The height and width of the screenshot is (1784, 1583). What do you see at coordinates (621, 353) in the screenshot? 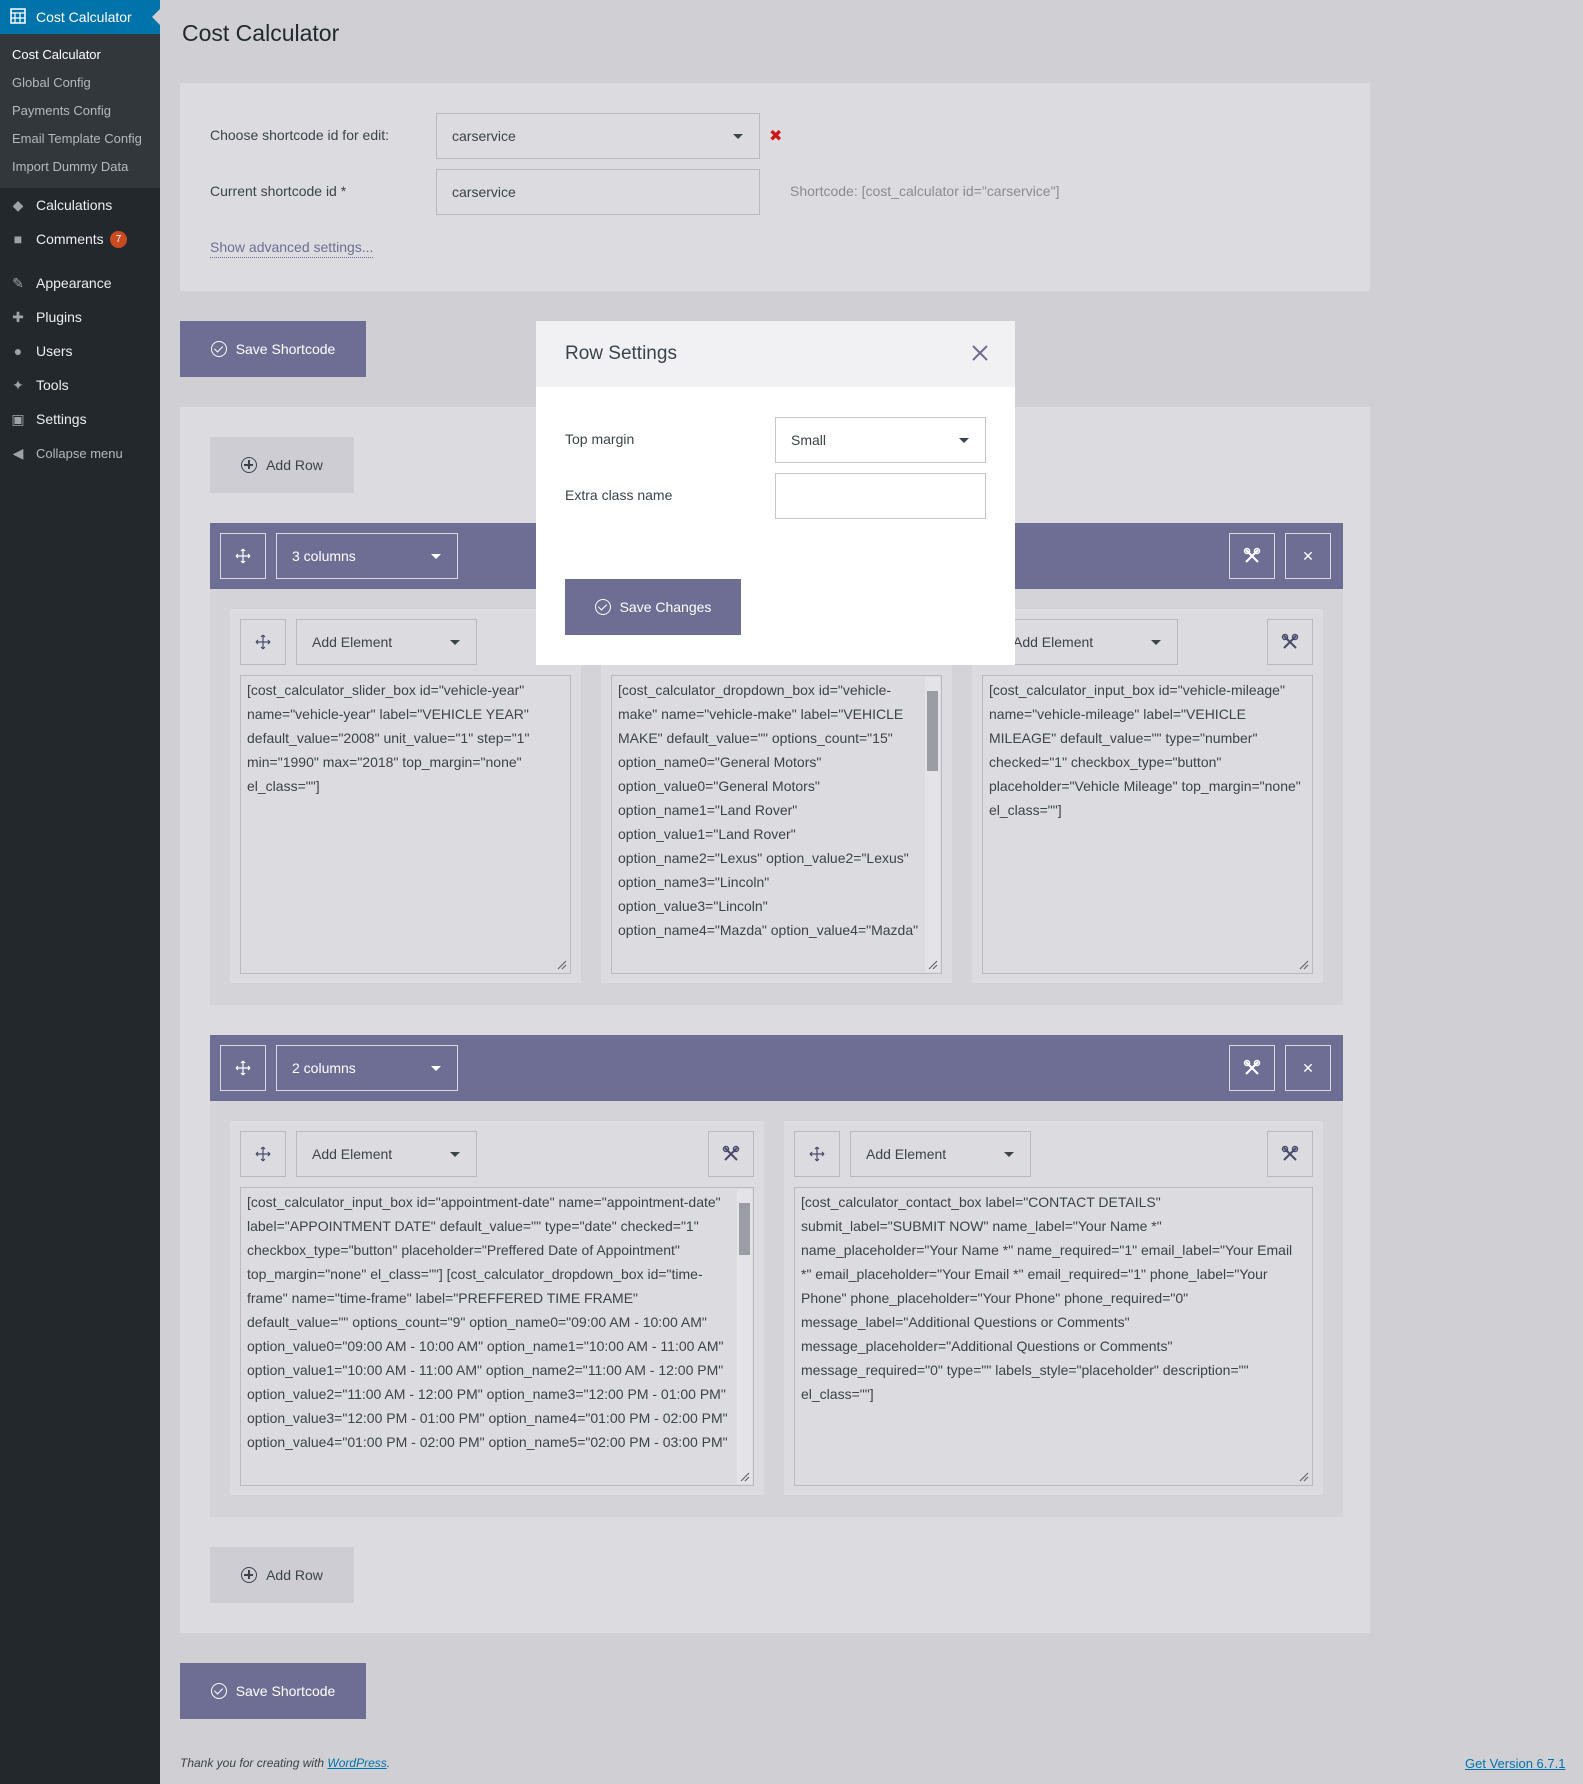
I see `modal-title: Row Settings` at bounding box center [621, 353].